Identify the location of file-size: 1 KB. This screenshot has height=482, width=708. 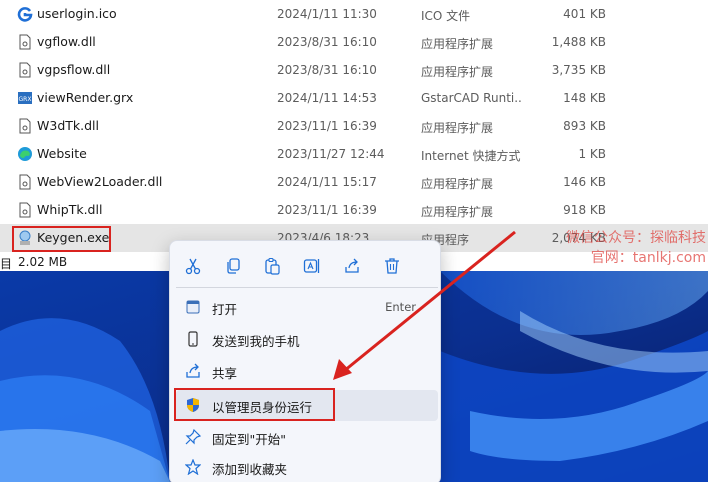
(592, 154).